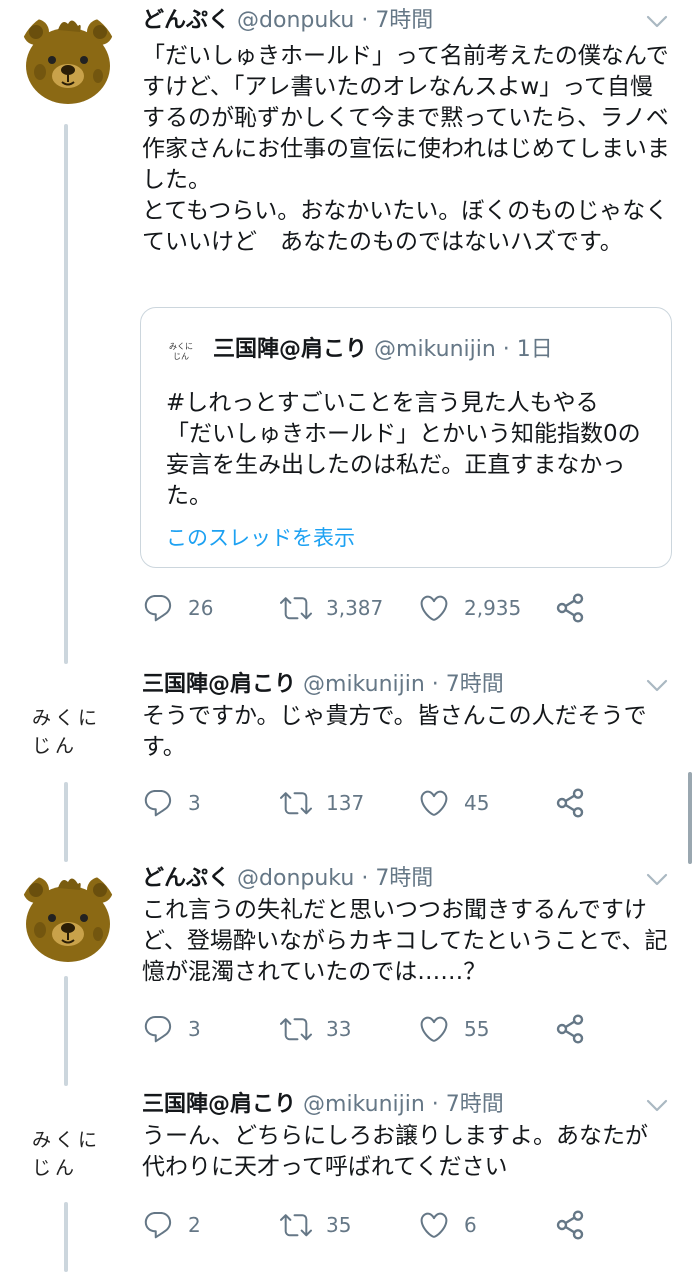 This screenshot has width=692, height=1272. What do you see at coordinates (322, 803) in the screenshot?
I see `retweet-button: 137` at bounding box center [322, 803].